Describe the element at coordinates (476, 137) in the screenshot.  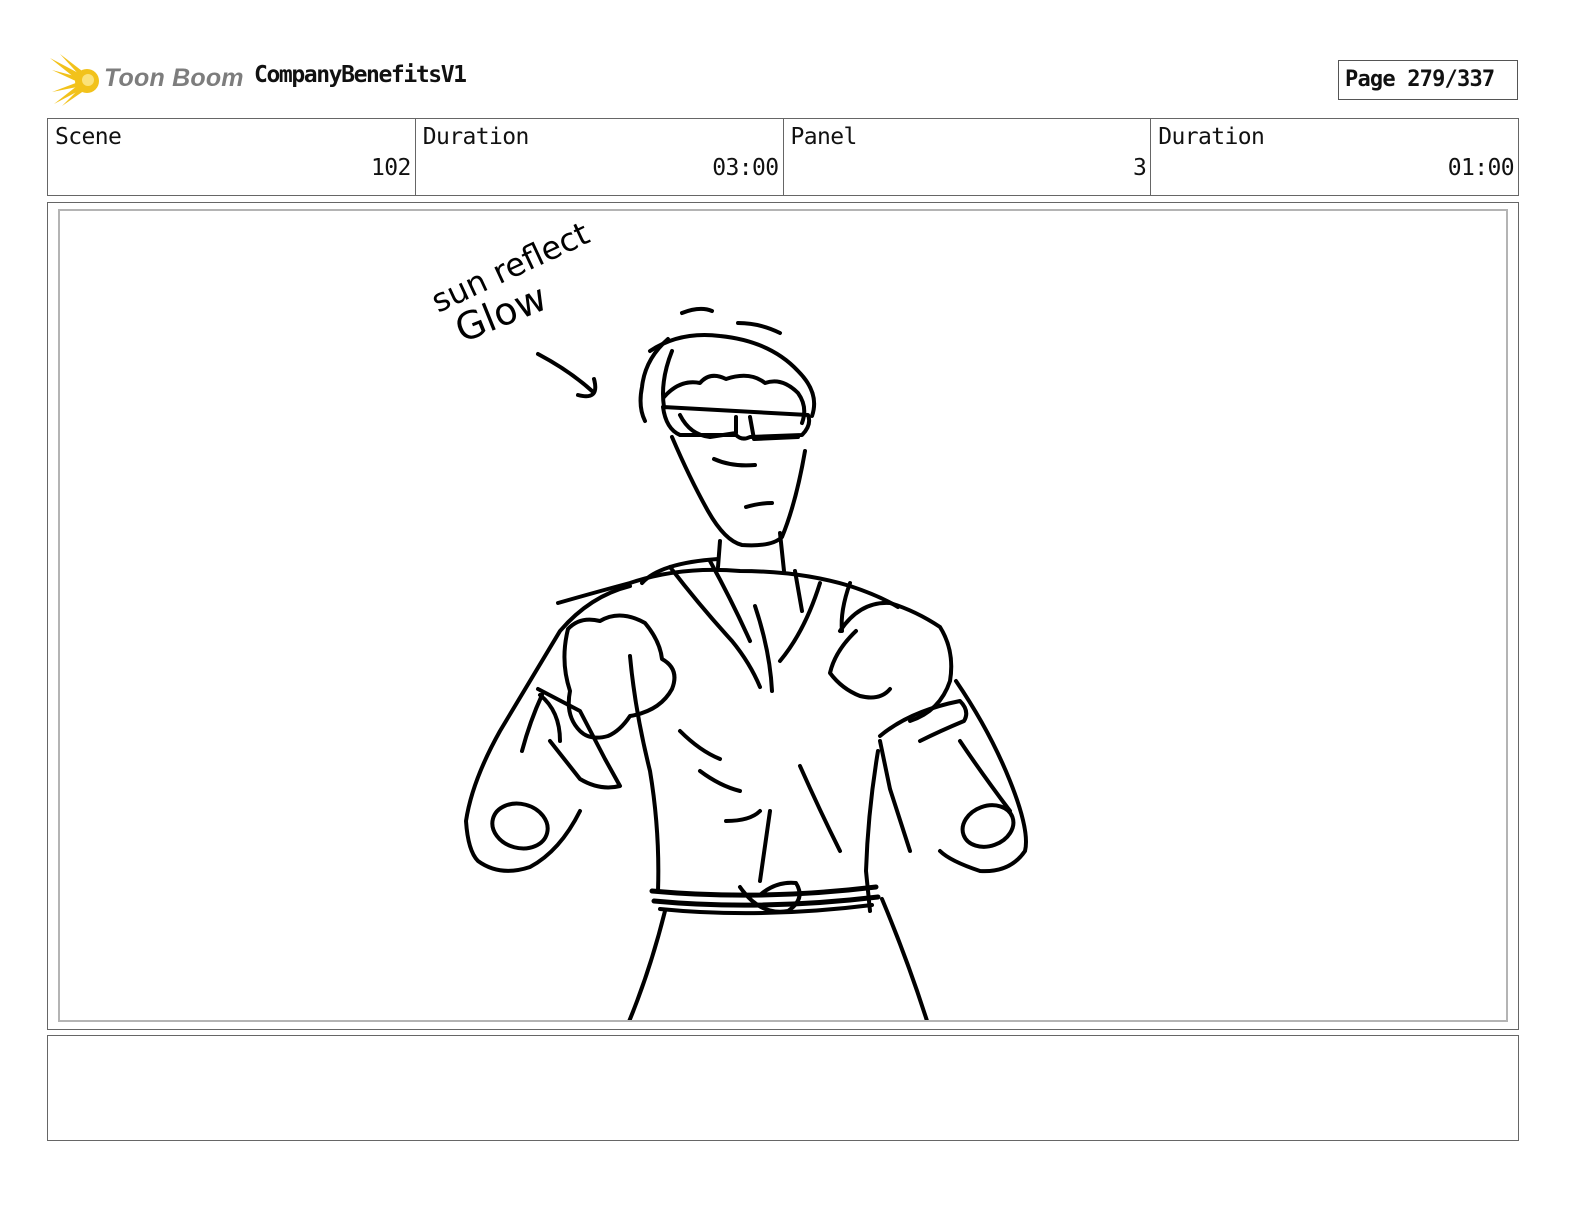
I see `scene-duration-label: Duration` at that location.